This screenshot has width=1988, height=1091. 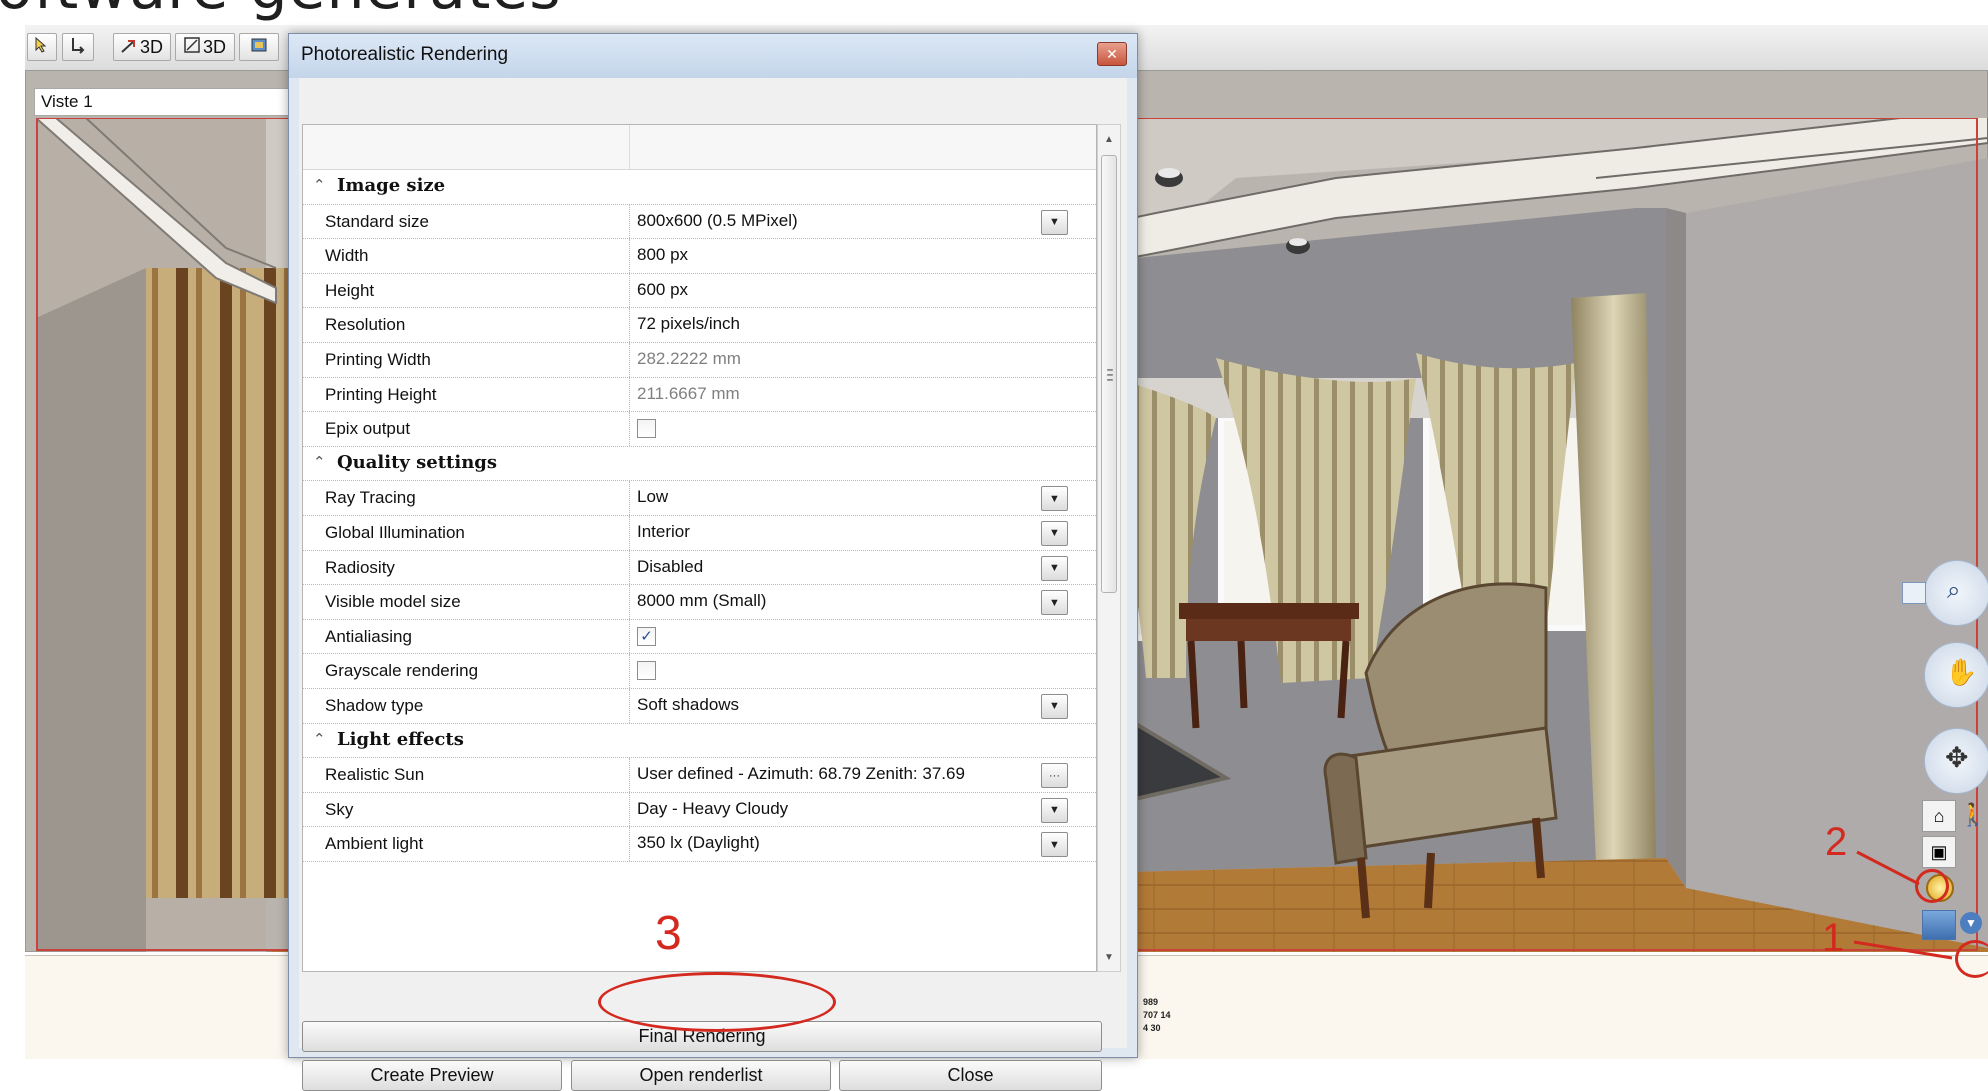 What do you see at coordinates (699, 395) in the screenshot?
I see `property-row: Printing Height 211.6667 mm` at bounding box center [699, 395].